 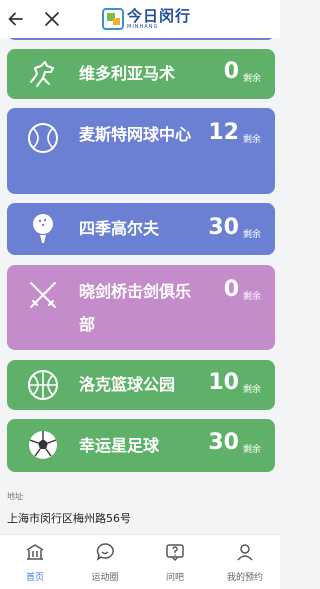 What do you see at coordinates (43, 445) in the screenshot?
I see `soccer-ball-icon` at bounding box center [43, 445].